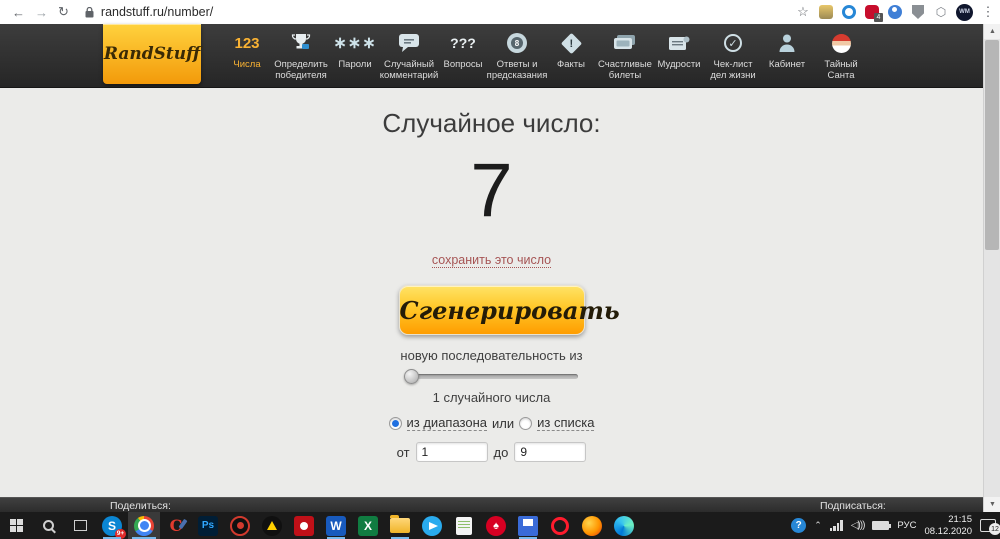 Image resolution: width=1000 pixels, height=539 pixels. What do you see at coordinates (501, 452) in the screenshot?
I see `to-label: до` at bounding box center [501, 452].